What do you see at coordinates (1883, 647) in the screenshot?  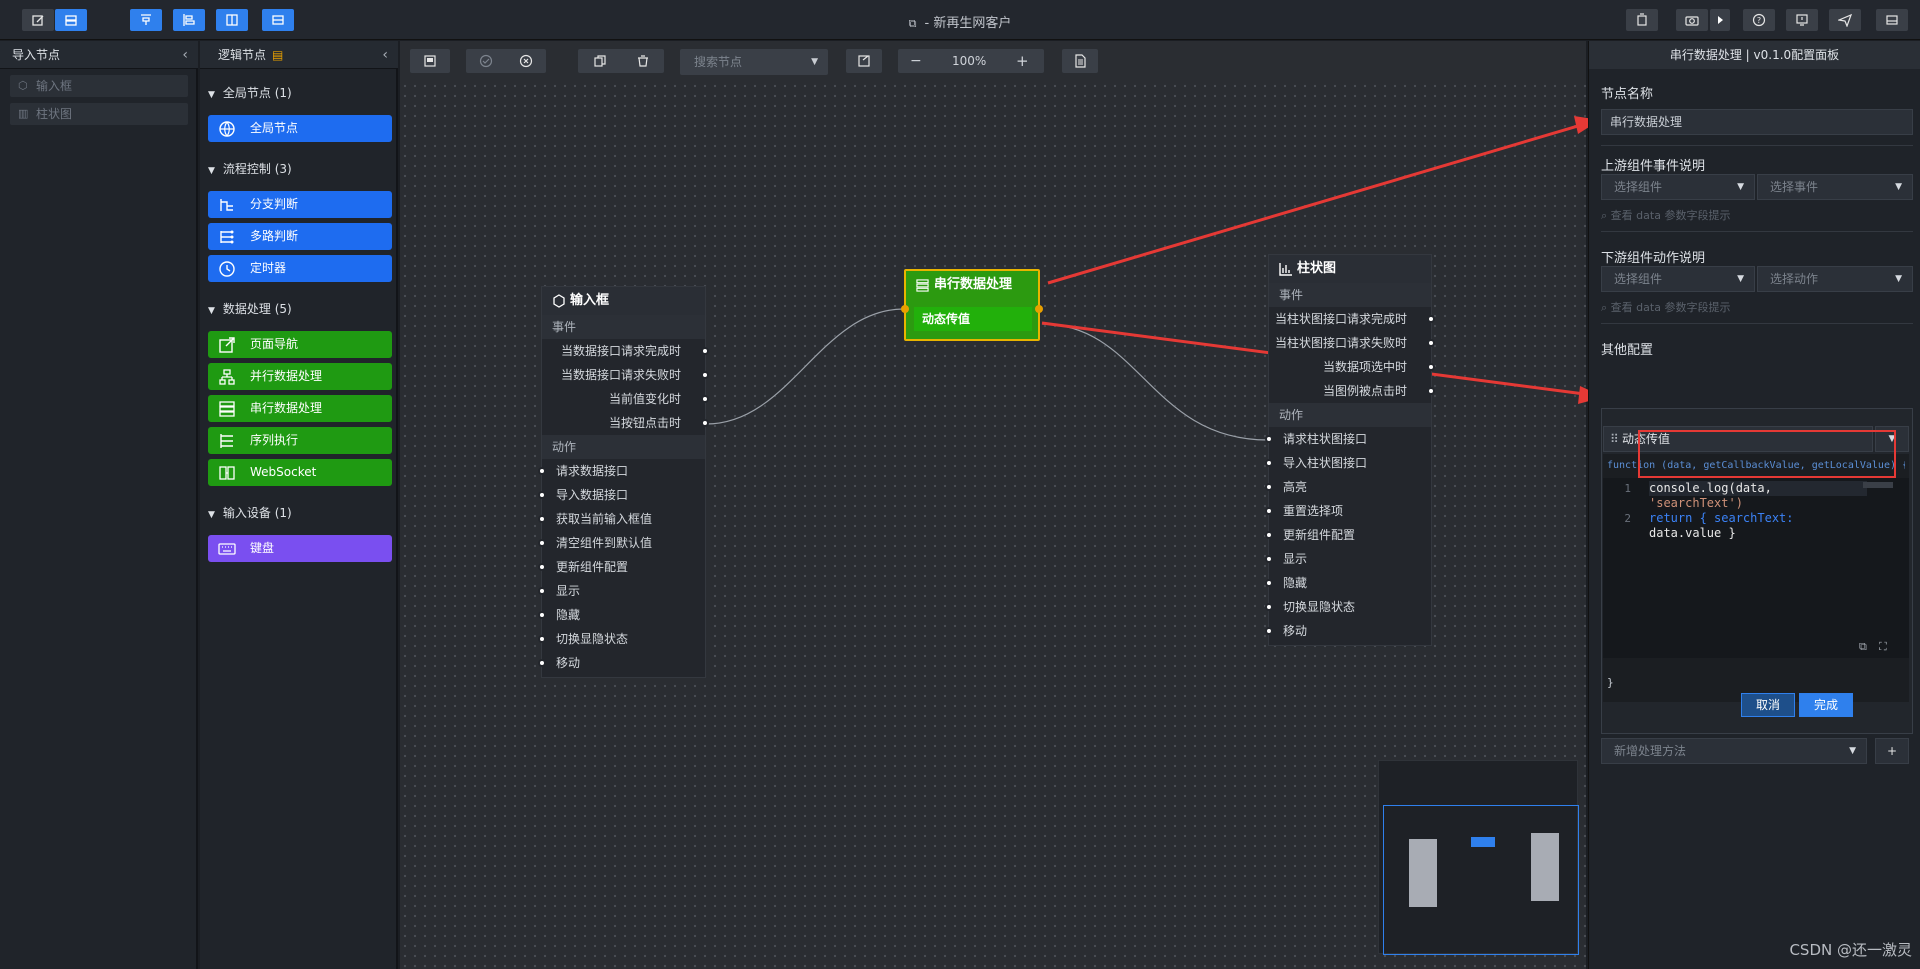 I see `fullscreen-icon: ⛶` at bounding box center [1883, 647].